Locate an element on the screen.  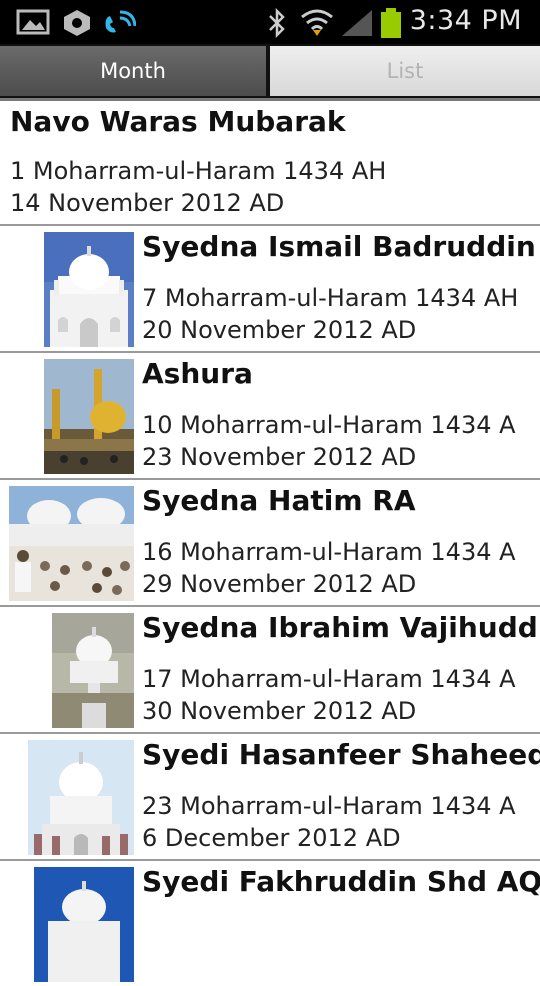
event-hijri-date: 1 Moharram-ul-Haram 1434 AH is located at coordinates (198, 171).